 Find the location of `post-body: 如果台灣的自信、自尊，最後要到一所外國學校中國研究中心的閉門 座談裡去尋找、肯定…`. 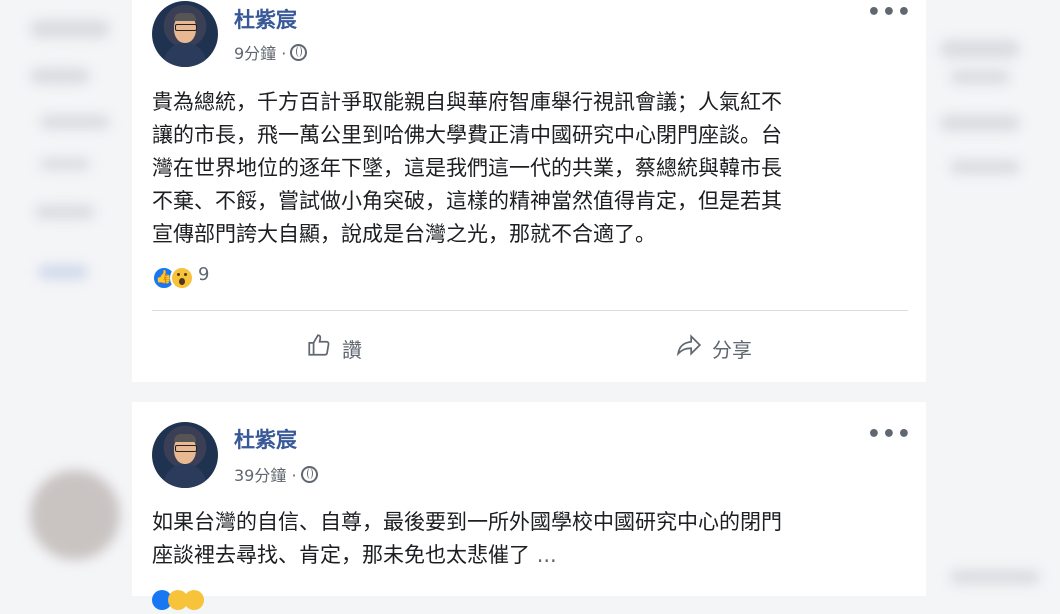

post-body: 如果台灣的自信、自尊，最後要到一所外國學校中國研究中心的閉門 座談裡去尋找、肯定… is located at coordinates (537, 539).